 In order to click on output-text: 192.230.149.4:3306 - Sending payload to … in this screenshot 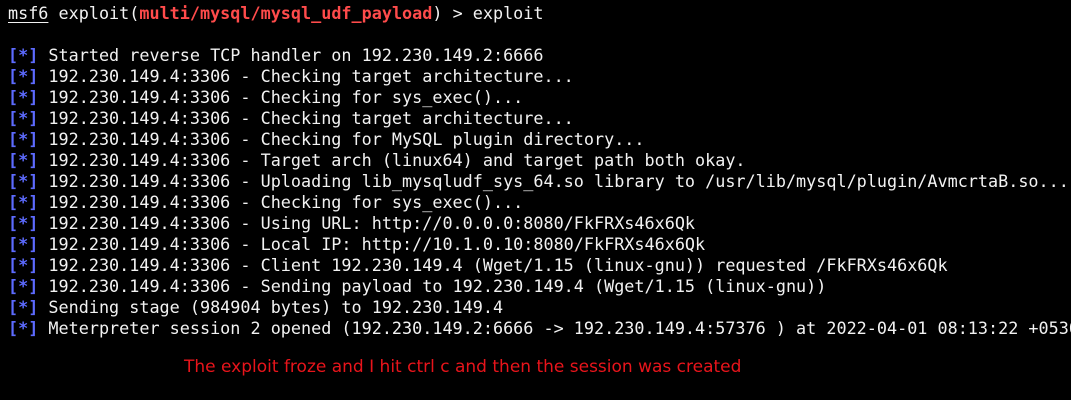, I will do `click(437, 286)`.